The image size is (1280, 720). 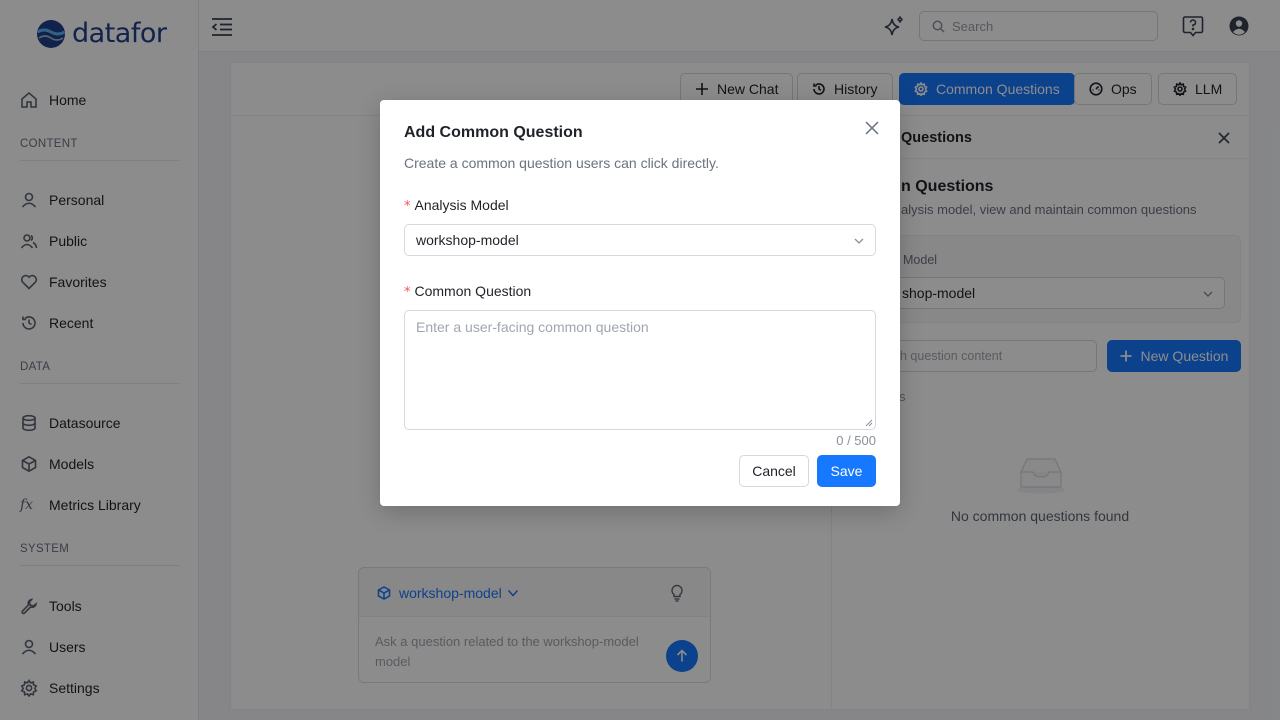 I want to click on resize-handle-icon, so click(x=869, y=423).